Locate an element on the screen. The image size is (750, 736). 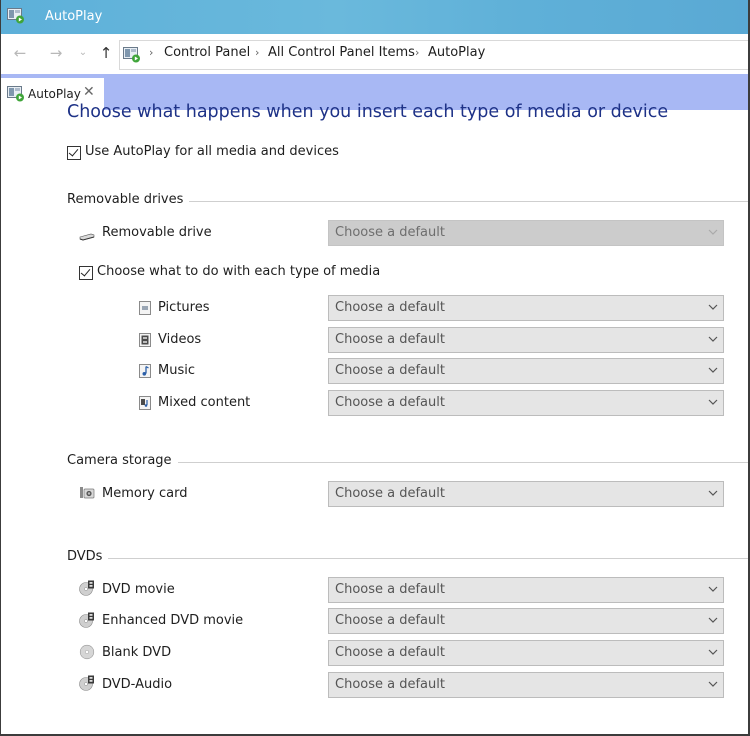
recent-locations-button: ⌄ is located at coordinates (83, 53).